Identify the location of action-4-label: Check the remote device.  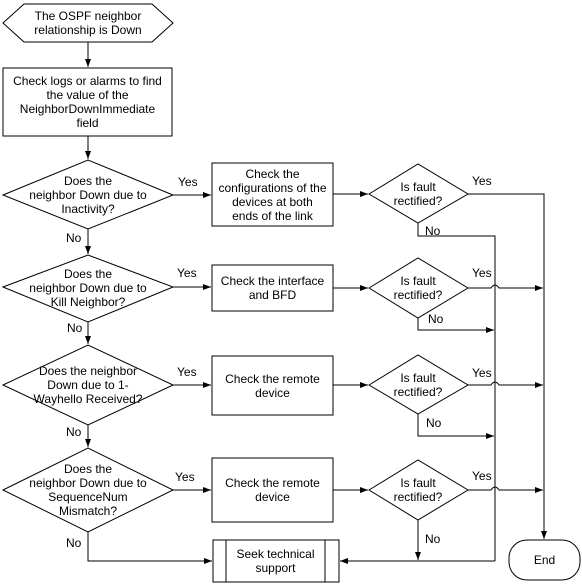
(272, 490).